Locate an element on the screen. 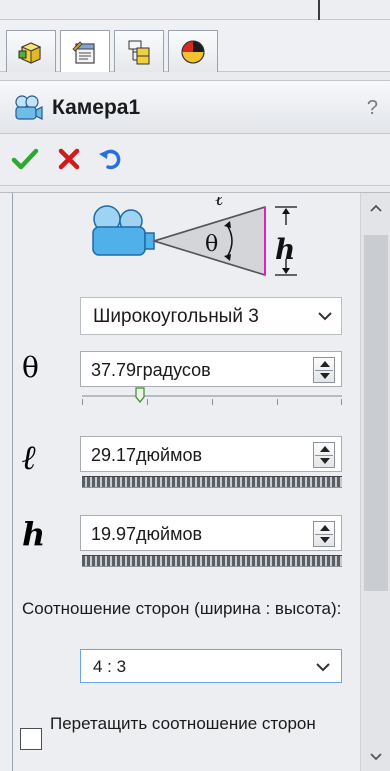 This screenshot has width=390, height=771. slider-thumb is located at coordinates (140, 395).